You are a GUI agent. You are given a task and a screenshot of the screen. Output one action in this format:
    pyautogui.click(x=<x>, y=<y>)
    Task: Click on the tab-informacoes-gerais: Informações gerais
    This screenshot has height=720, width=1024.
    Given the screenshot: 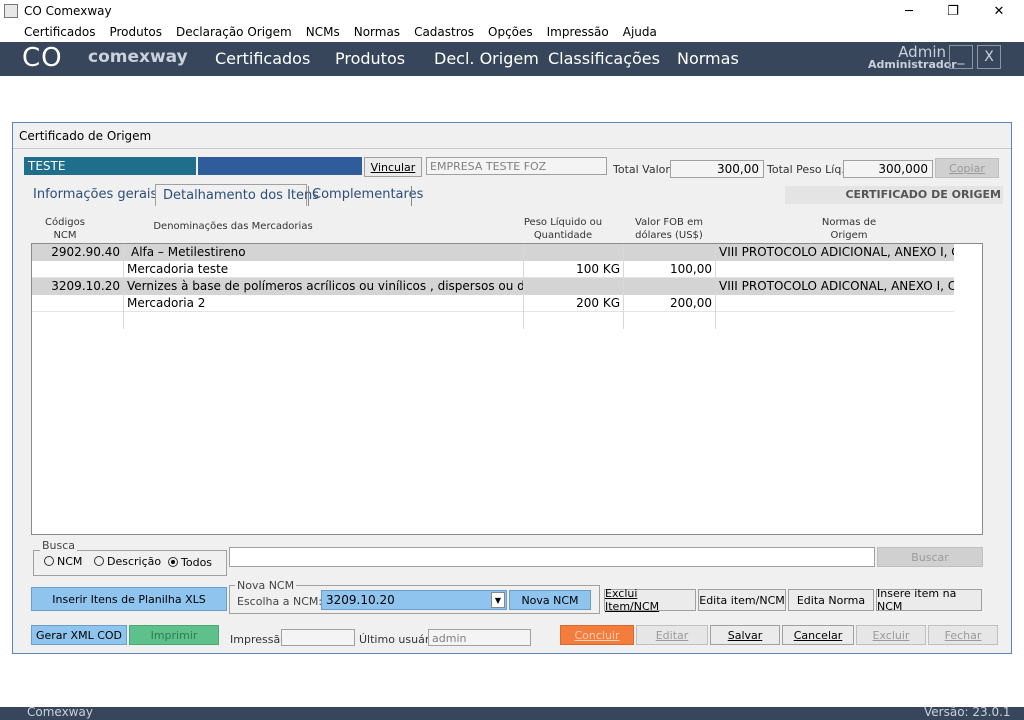 What is the action you would take?
    pyautogui.click(x=95, y=194)
    